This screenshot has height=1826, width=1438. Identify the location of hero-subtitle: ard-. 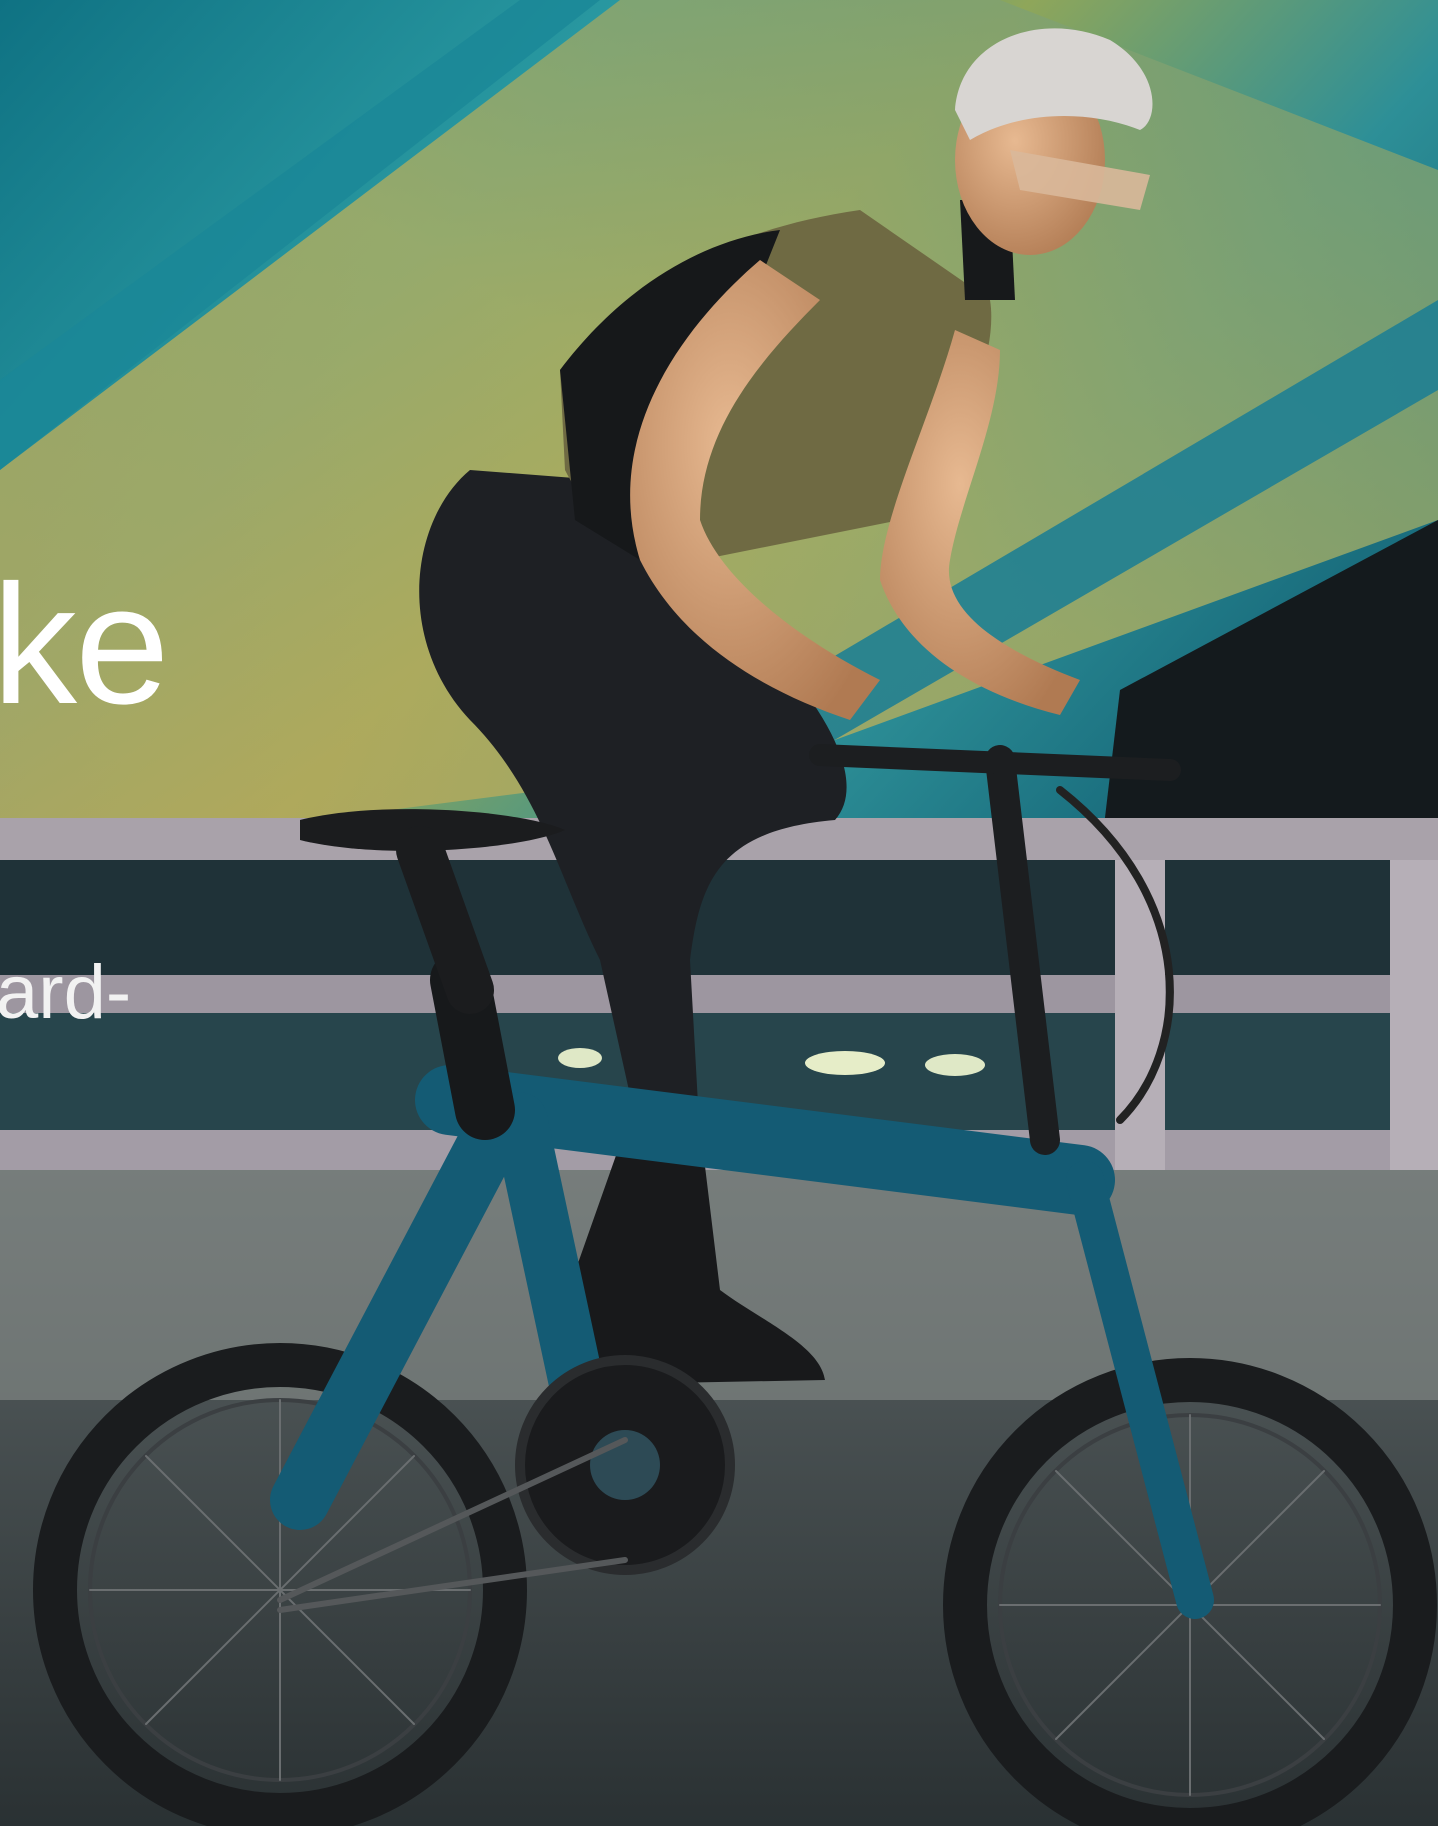
(66, 992).